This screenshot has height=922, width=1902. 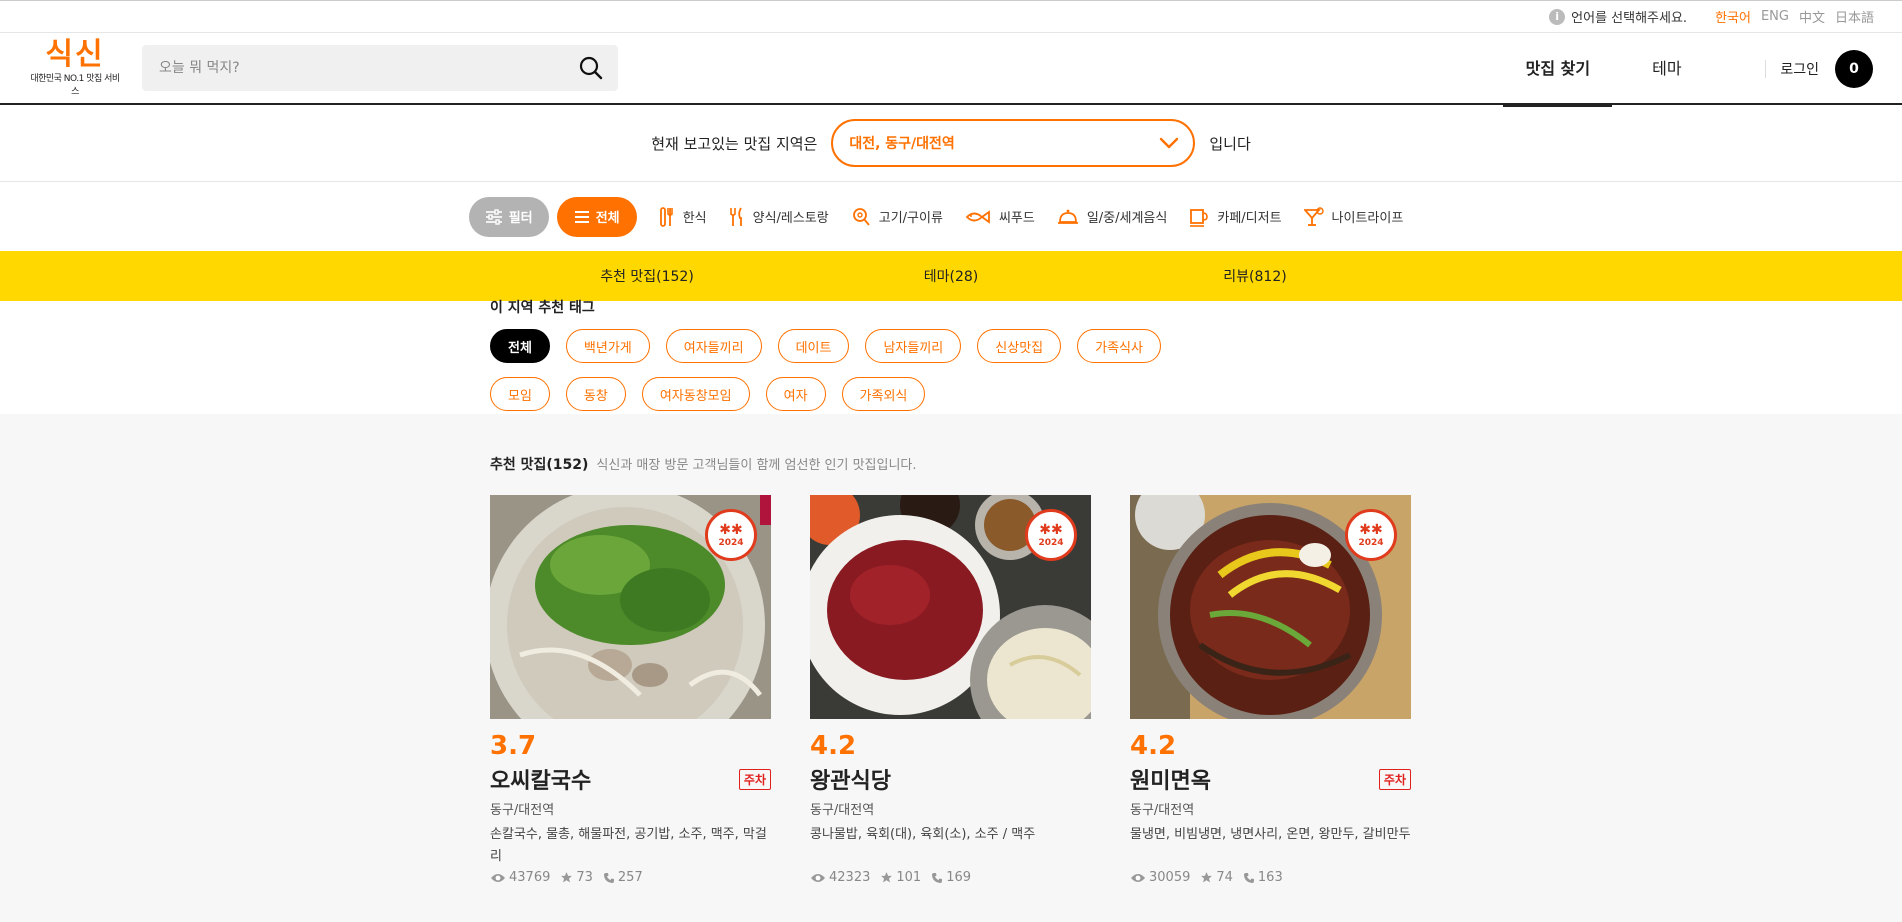 I want to click on tab-reviews: 리뷰(812), so click(x=1255, y=276).